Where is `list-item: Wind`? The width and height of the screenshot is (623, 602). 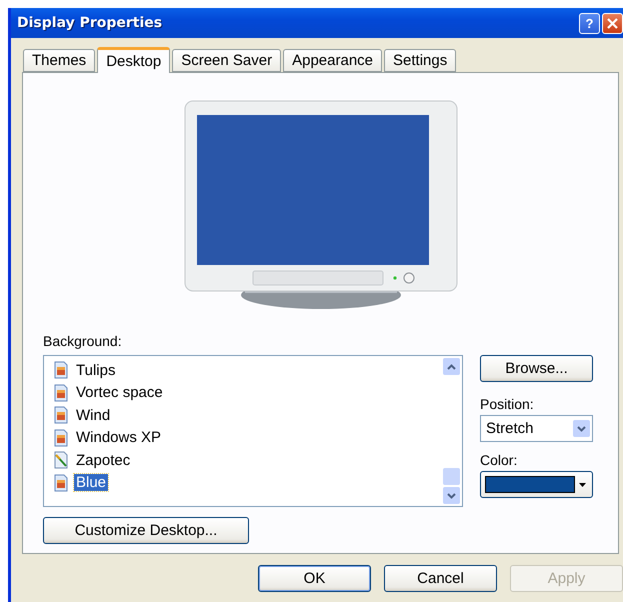
list-item: Wind is located at coordinates (93, 415).